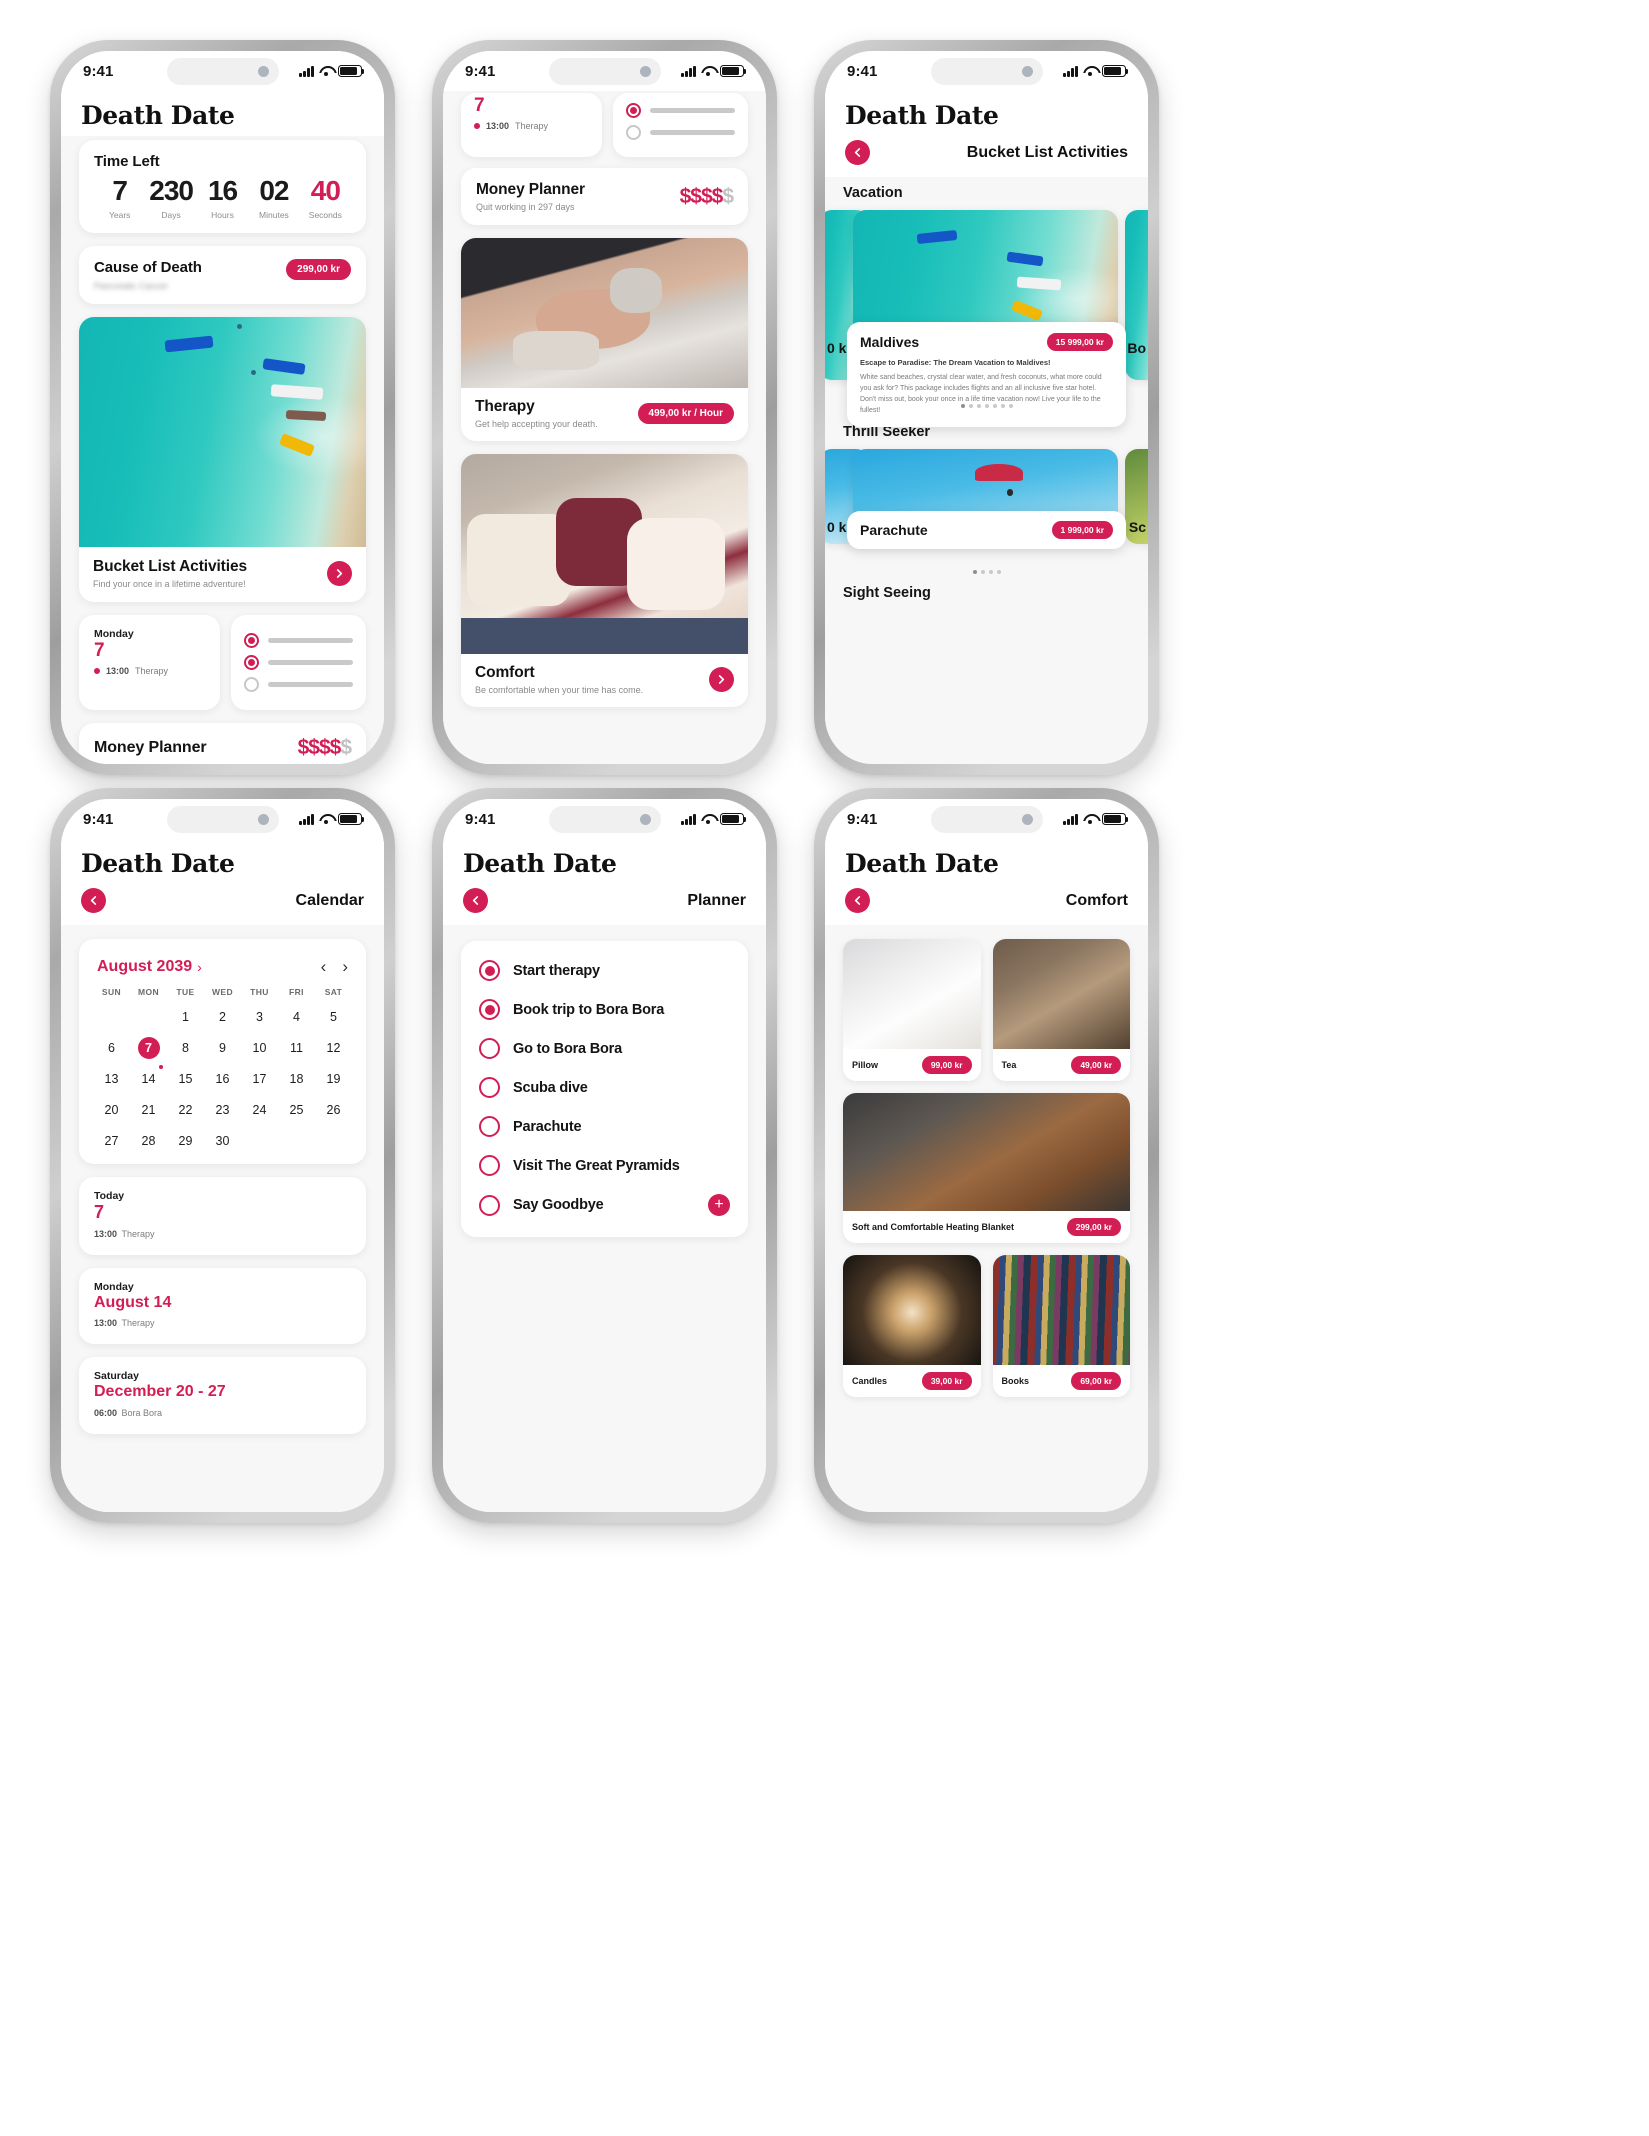 This screenshot has height=2136, width=1649. Describe the element at coordinates (333, 1079) in the screenshot. I see `calendar-day: 19` at that location.